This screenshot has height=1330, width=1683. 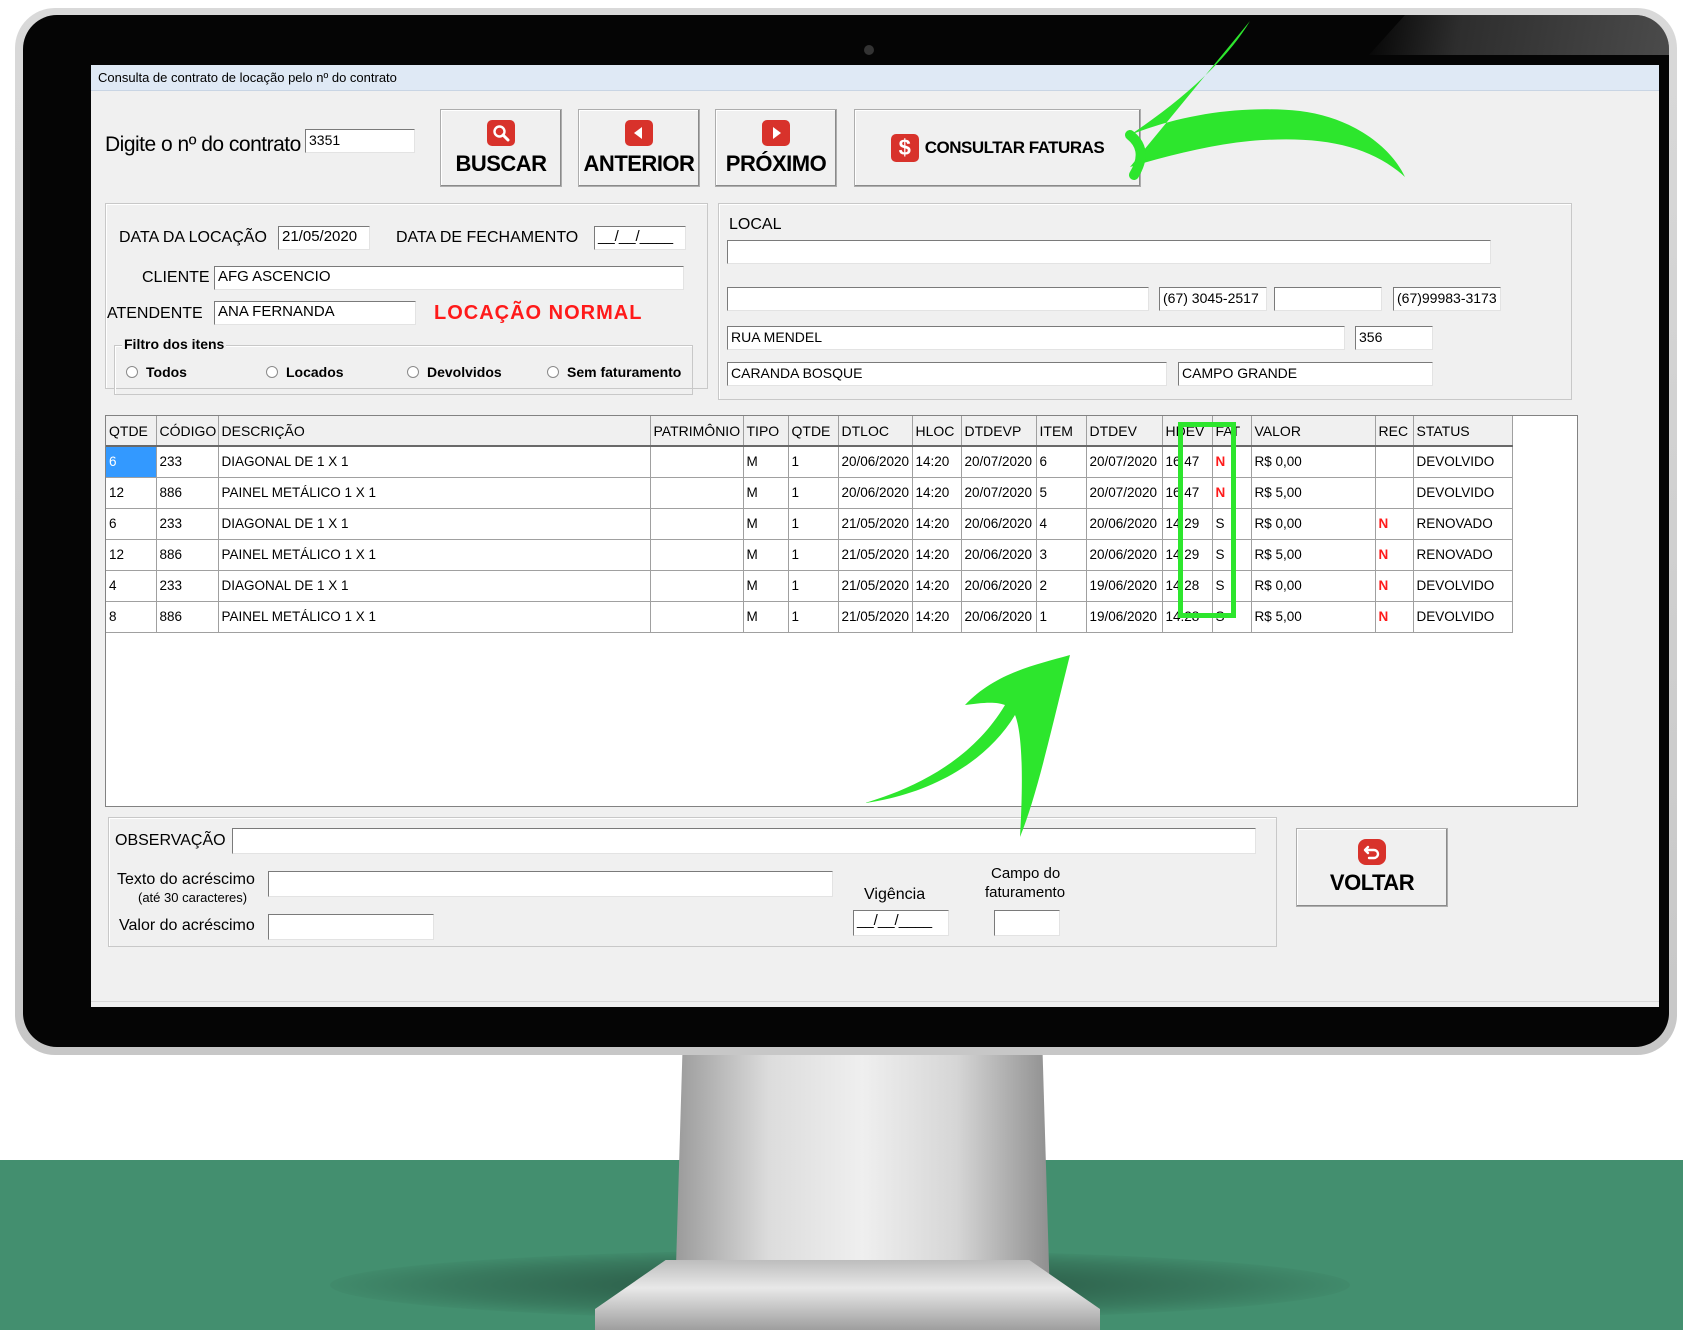 What do you see at coordinates (614, 372) in the screenshot?
I see `filter-radio-sem-faturamento: Sem faturamento` at bounding box center [614, 372].